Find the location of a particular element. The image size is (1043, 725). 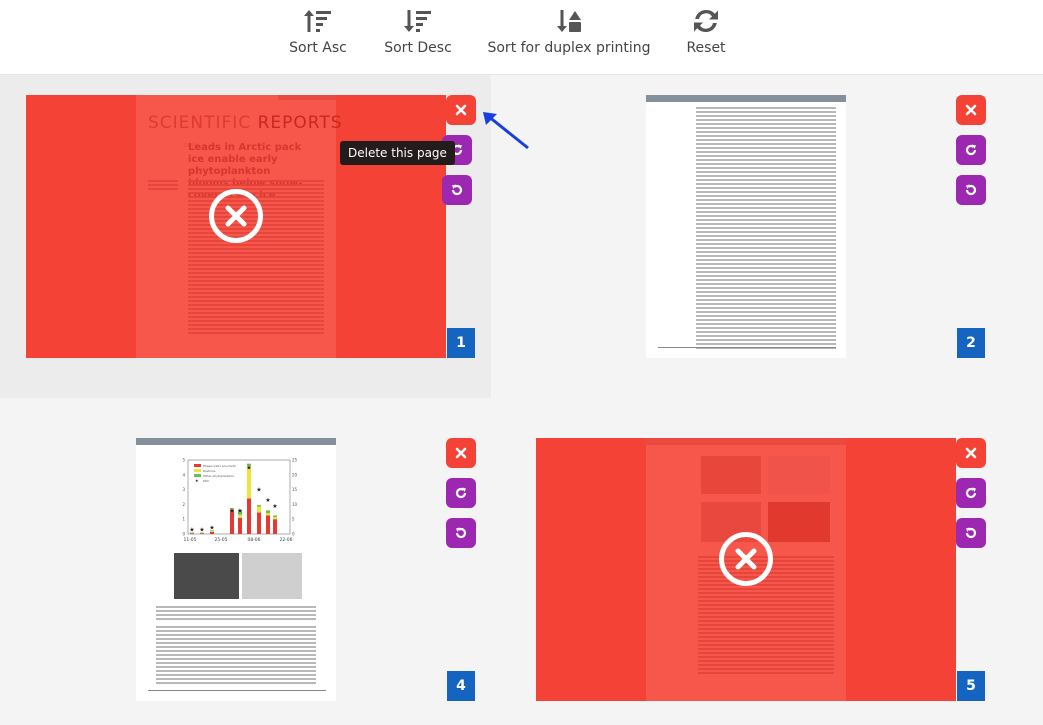

y-tick-label: 1 is located at coordinates (183, 519).